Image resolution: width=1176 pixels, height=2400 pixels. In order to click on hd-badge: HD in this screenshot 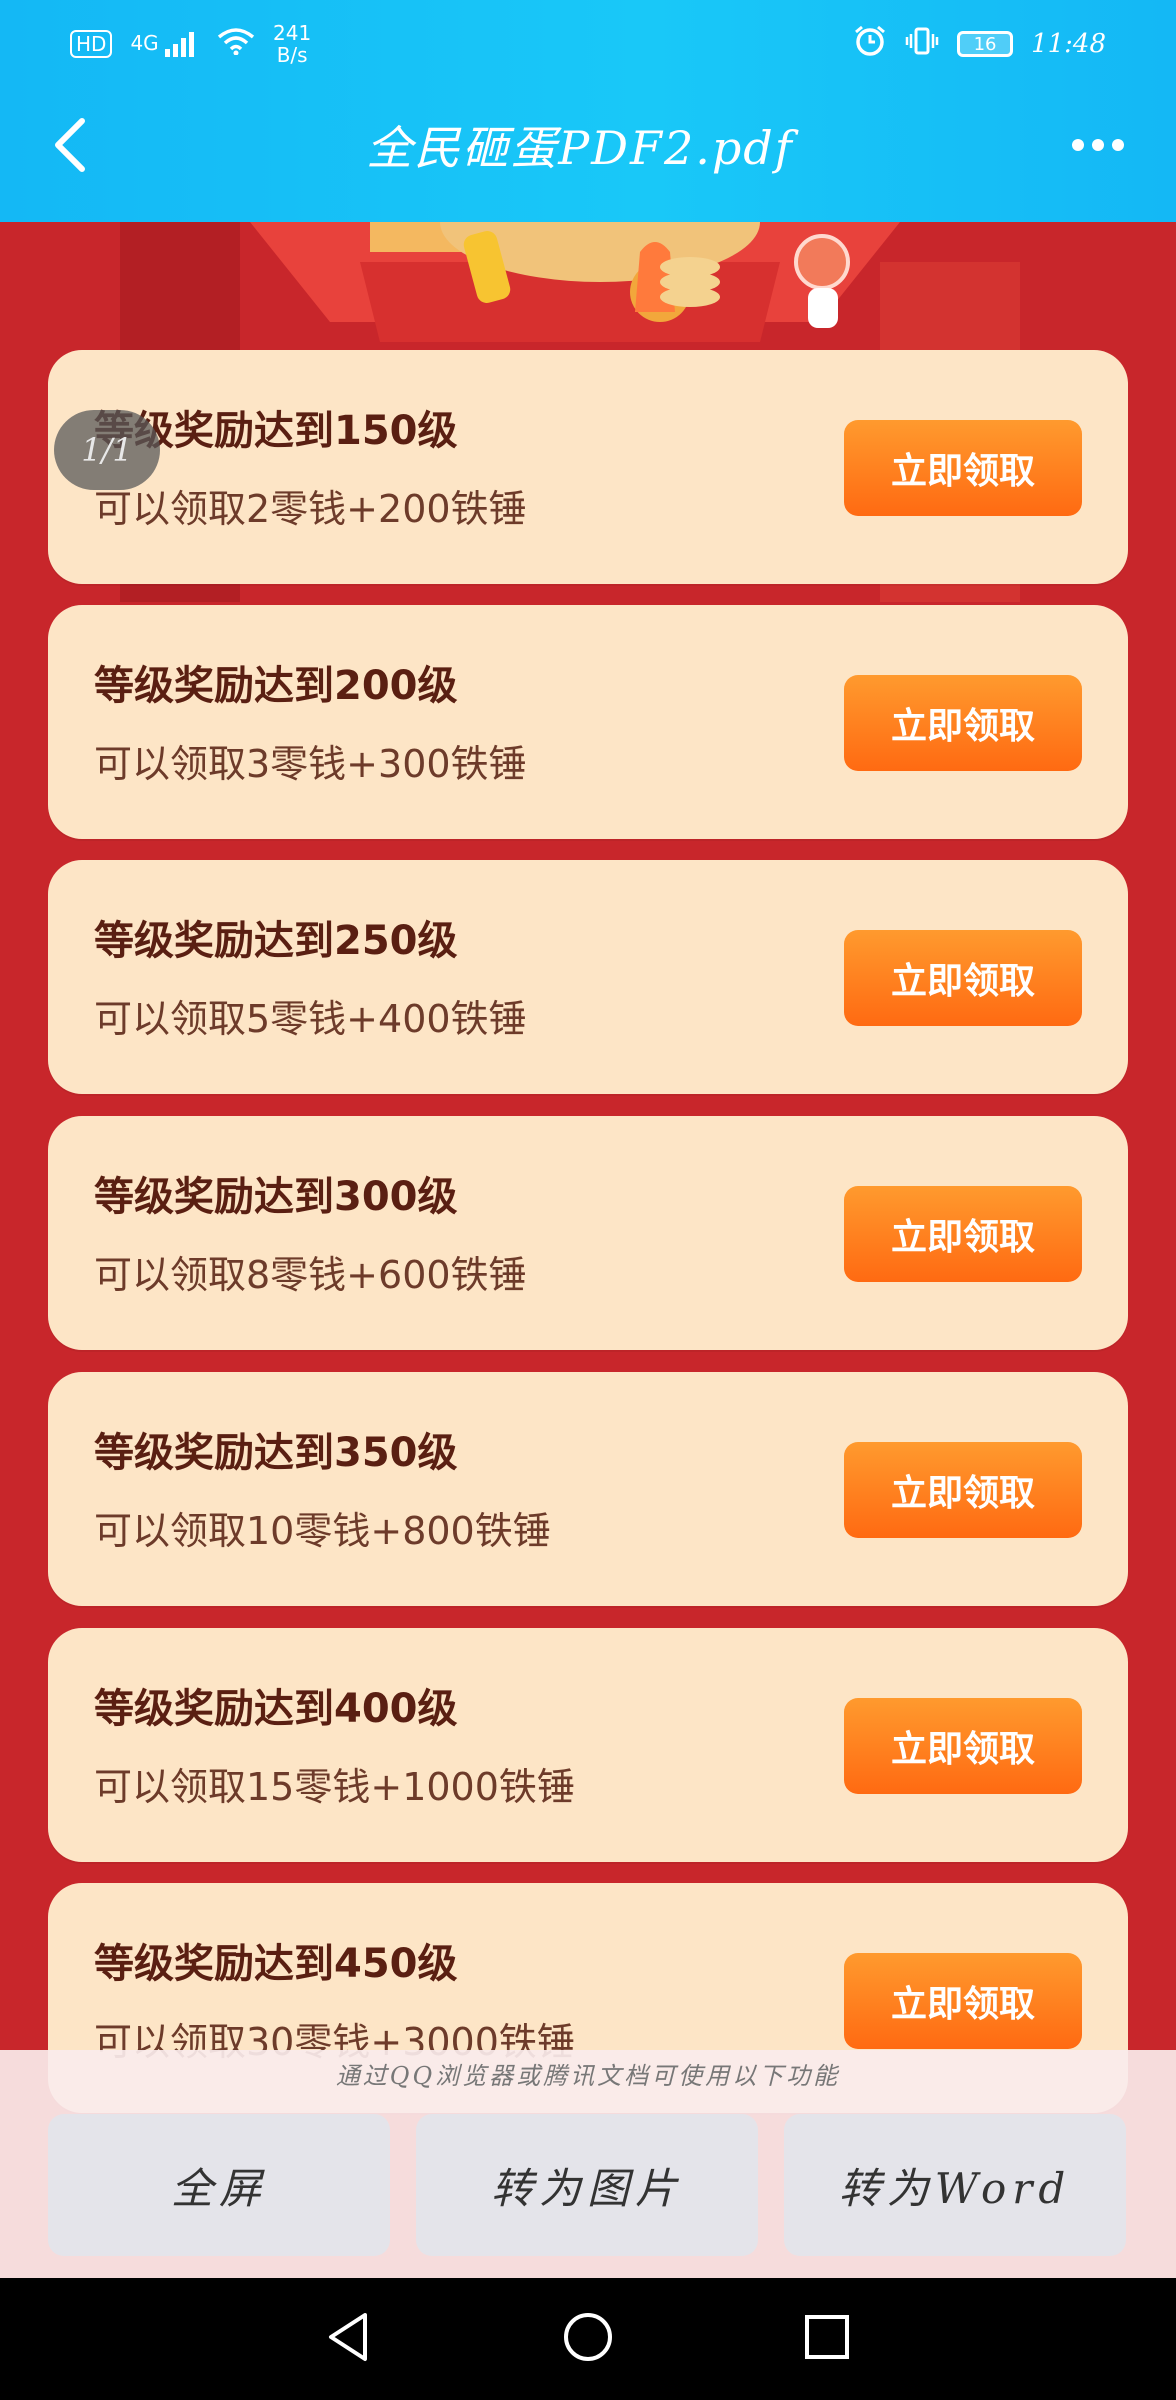, I will do `click(91, 44)`.